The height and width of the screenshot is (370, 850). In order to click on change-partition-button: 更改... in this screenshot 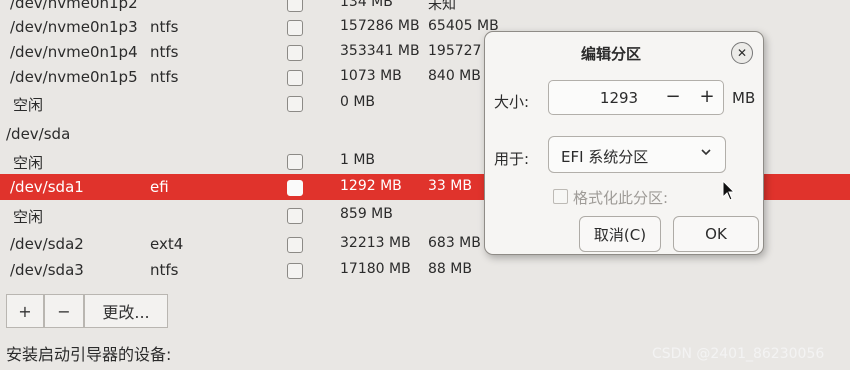, I will do `click(126, 311)`.